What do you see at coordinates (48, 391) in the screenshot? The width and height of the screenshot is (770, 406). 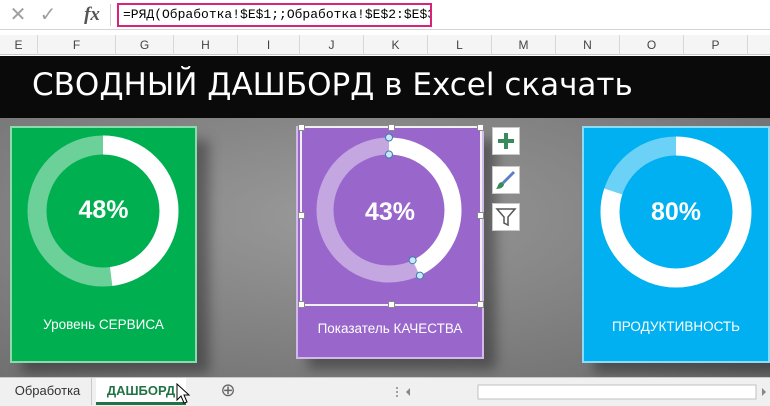 I see `sheet-tab-processing: Обработка` at bounding box center [48, 391].